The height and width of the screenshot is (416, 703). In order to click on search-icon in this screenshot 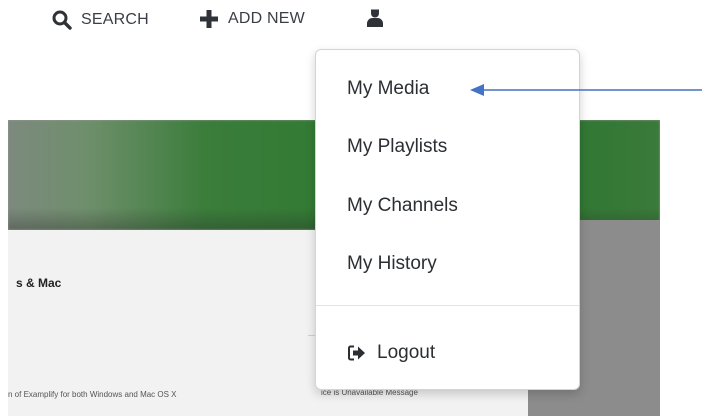, I will do `click(62, 20)`.